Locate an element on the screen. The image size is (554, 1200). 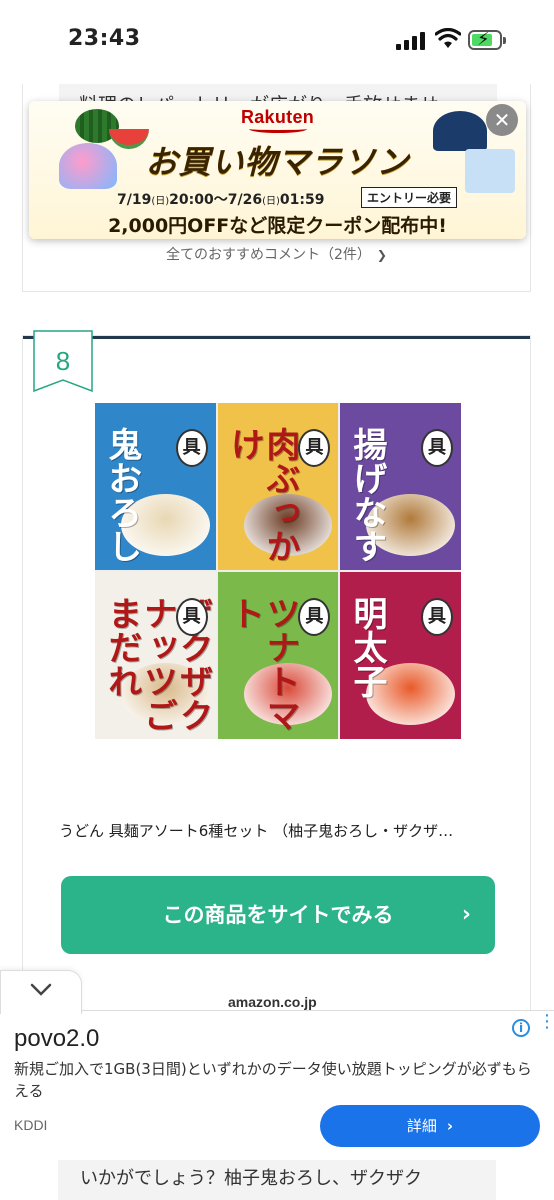
product-package: ツナトマト具 is located at coordinates (278, 655).